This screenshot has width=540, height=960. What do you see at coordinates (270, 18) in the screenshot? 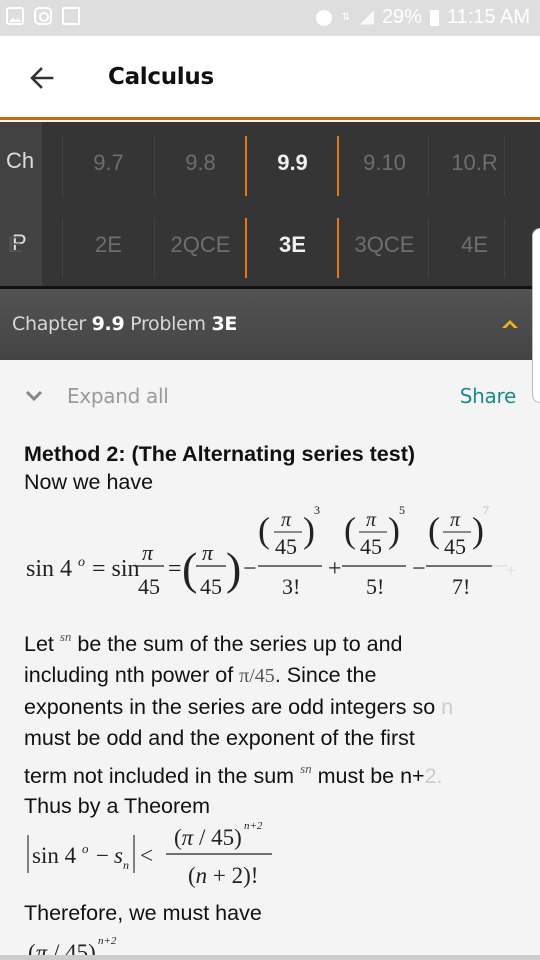
I see `status-bar: ⇅ 29% 11:15 AM` at bounding box center [270, 18].